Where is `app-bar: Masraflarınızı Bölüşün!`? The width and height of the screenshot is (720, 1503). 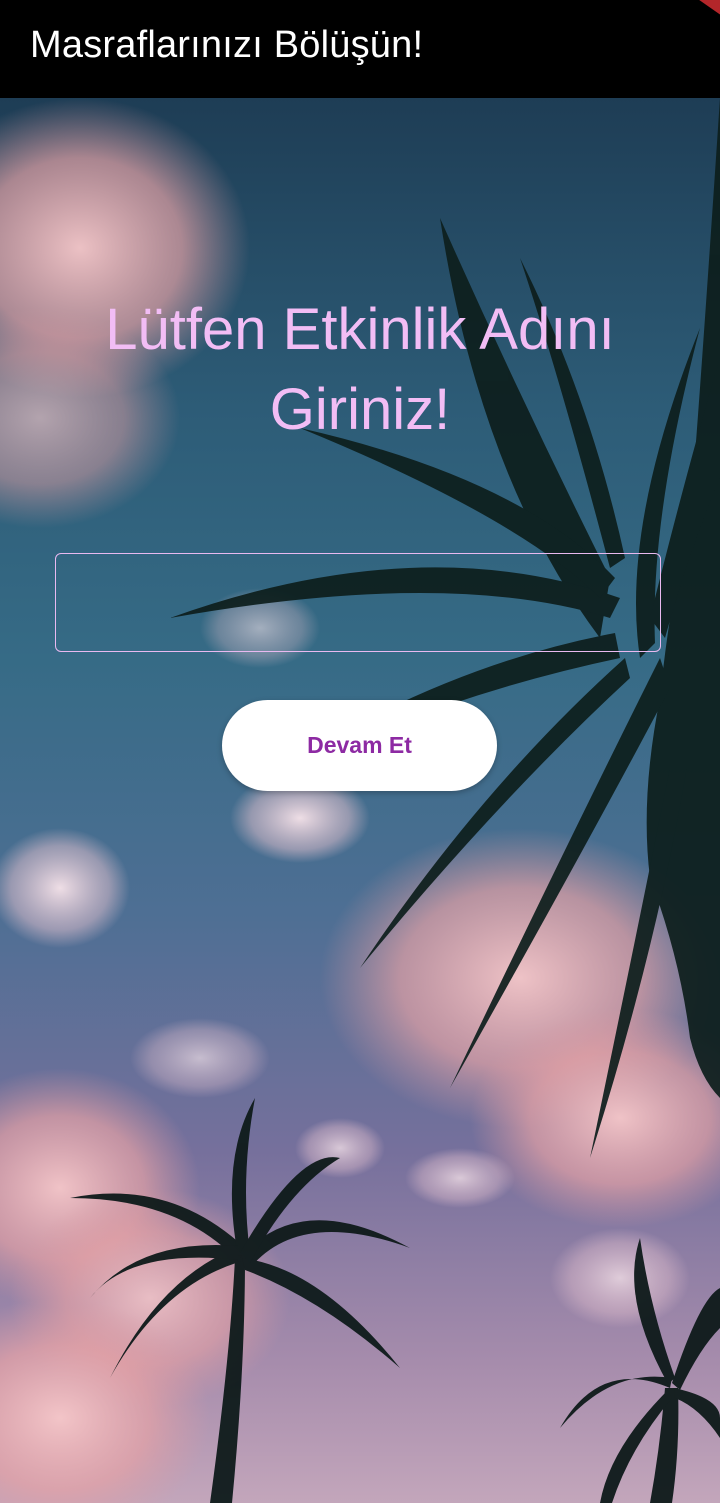
app-bar: Masraflarınızı Bölüşün! is located at coordinates (360, 49).